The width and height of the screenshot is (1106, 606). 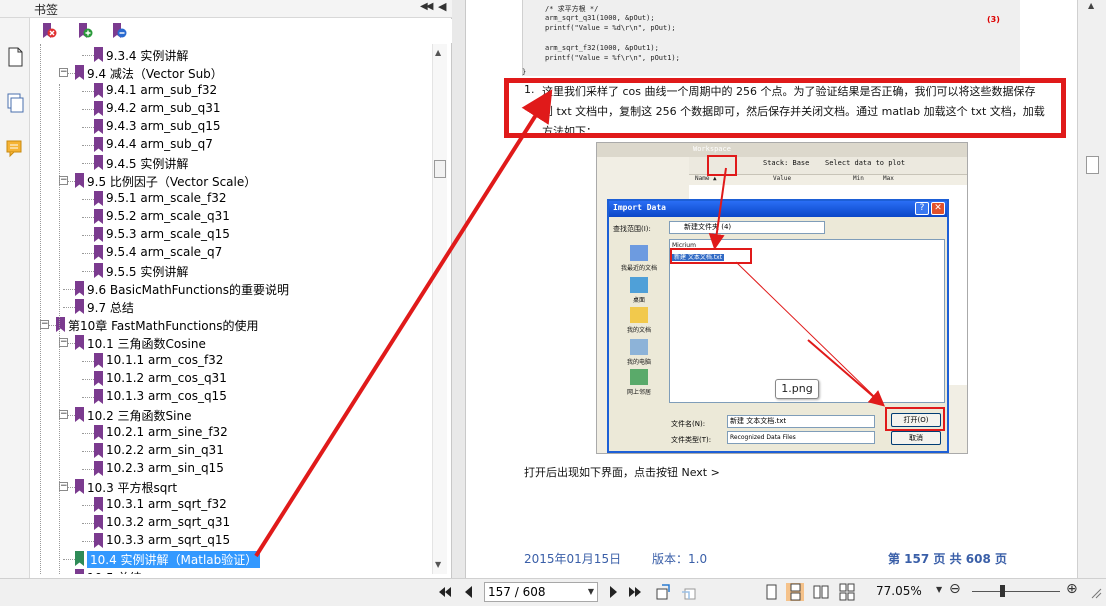 I want to click on tree-row: 10.3.2 arm_sqrt_q31, so click(x=230, y=523).